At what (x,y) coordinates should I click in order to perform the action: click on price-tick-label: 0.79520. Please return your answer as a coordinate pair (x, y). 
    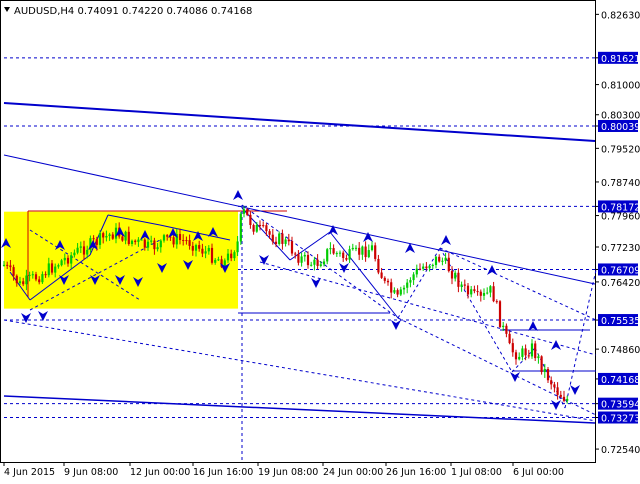
    Looking at the image, I should click on (620, 149).